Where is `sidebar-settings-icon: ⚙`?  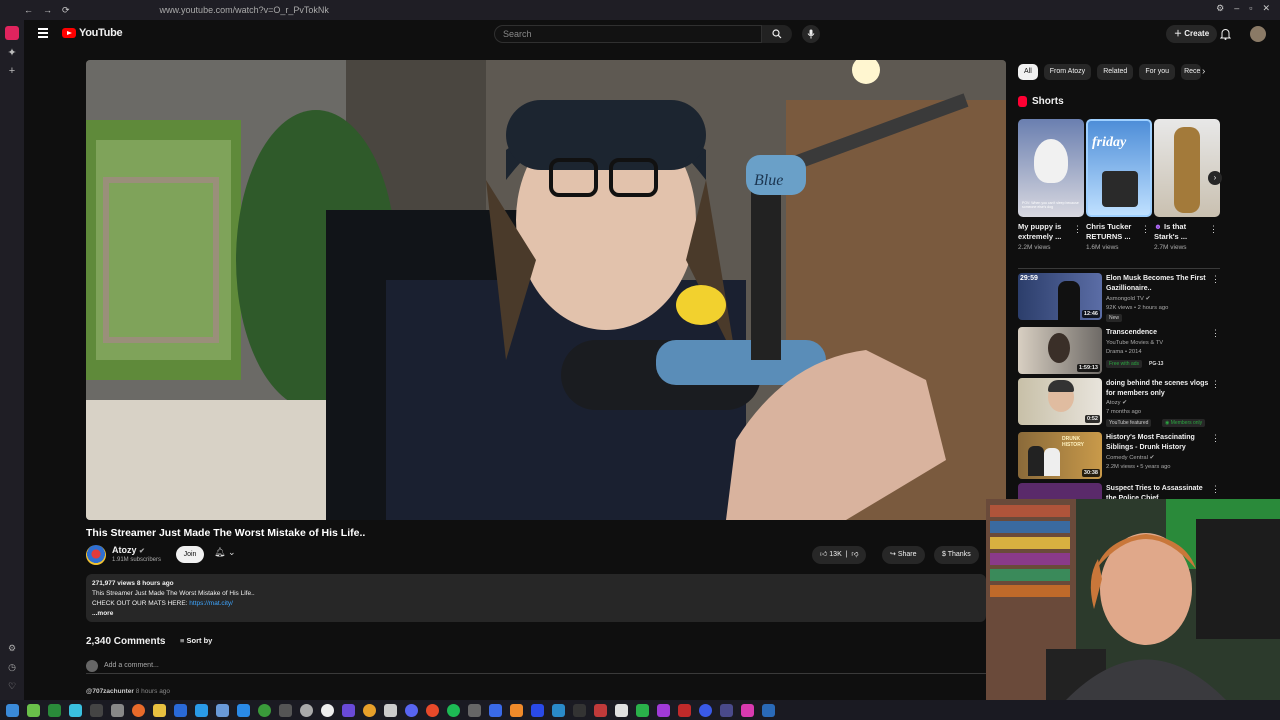 sidebar-settings-icon: ⚙ is located at coordinates (12, 648).